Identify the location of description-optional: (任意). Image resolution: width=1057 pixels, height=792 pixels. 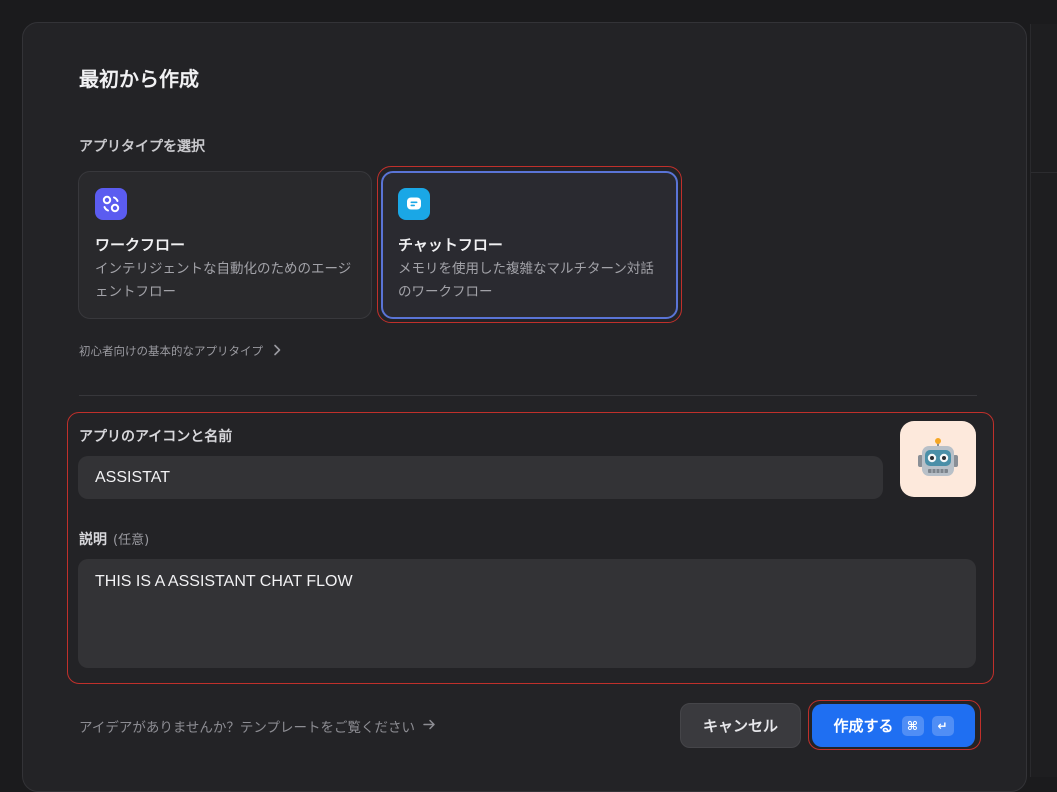
(131, 540).